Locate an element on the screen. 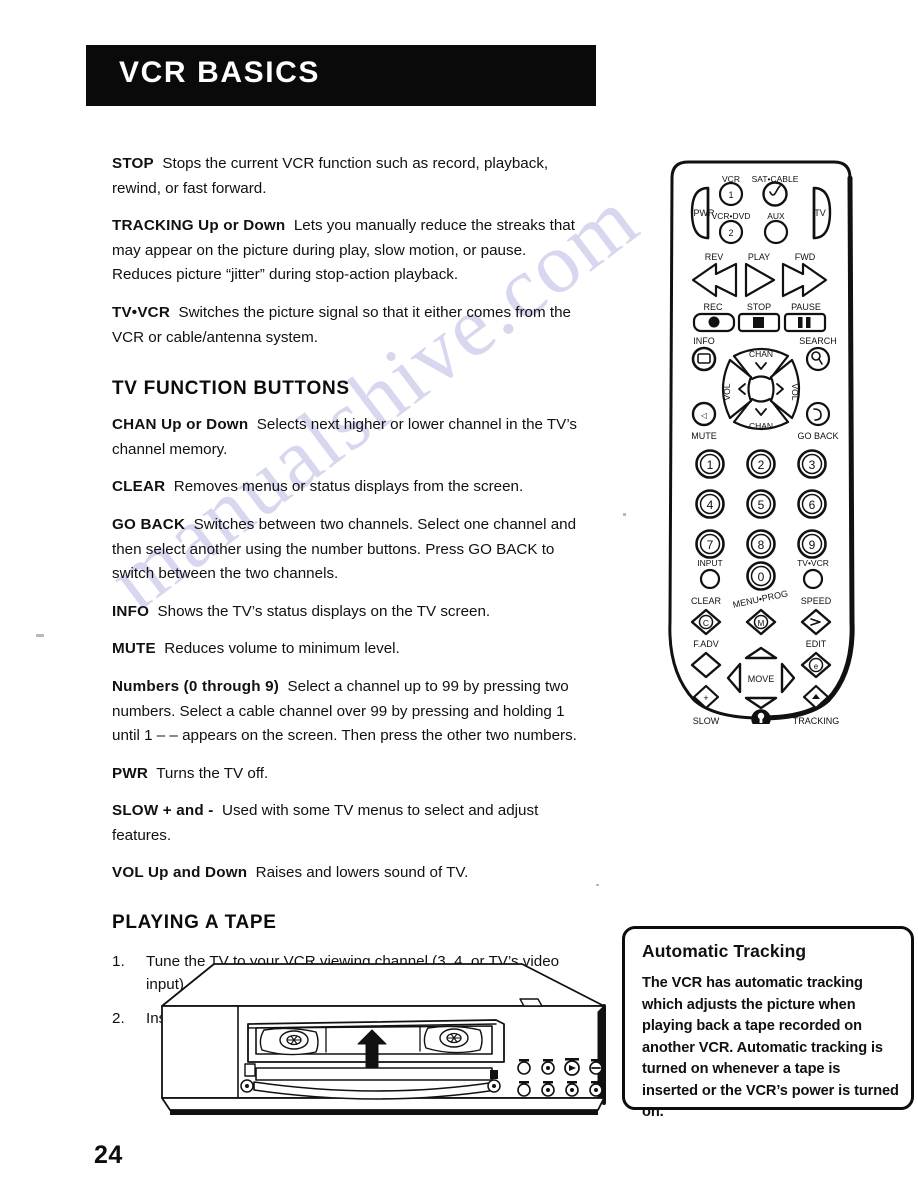  remote-label-rev: REV is located at coordinates (714, 257).